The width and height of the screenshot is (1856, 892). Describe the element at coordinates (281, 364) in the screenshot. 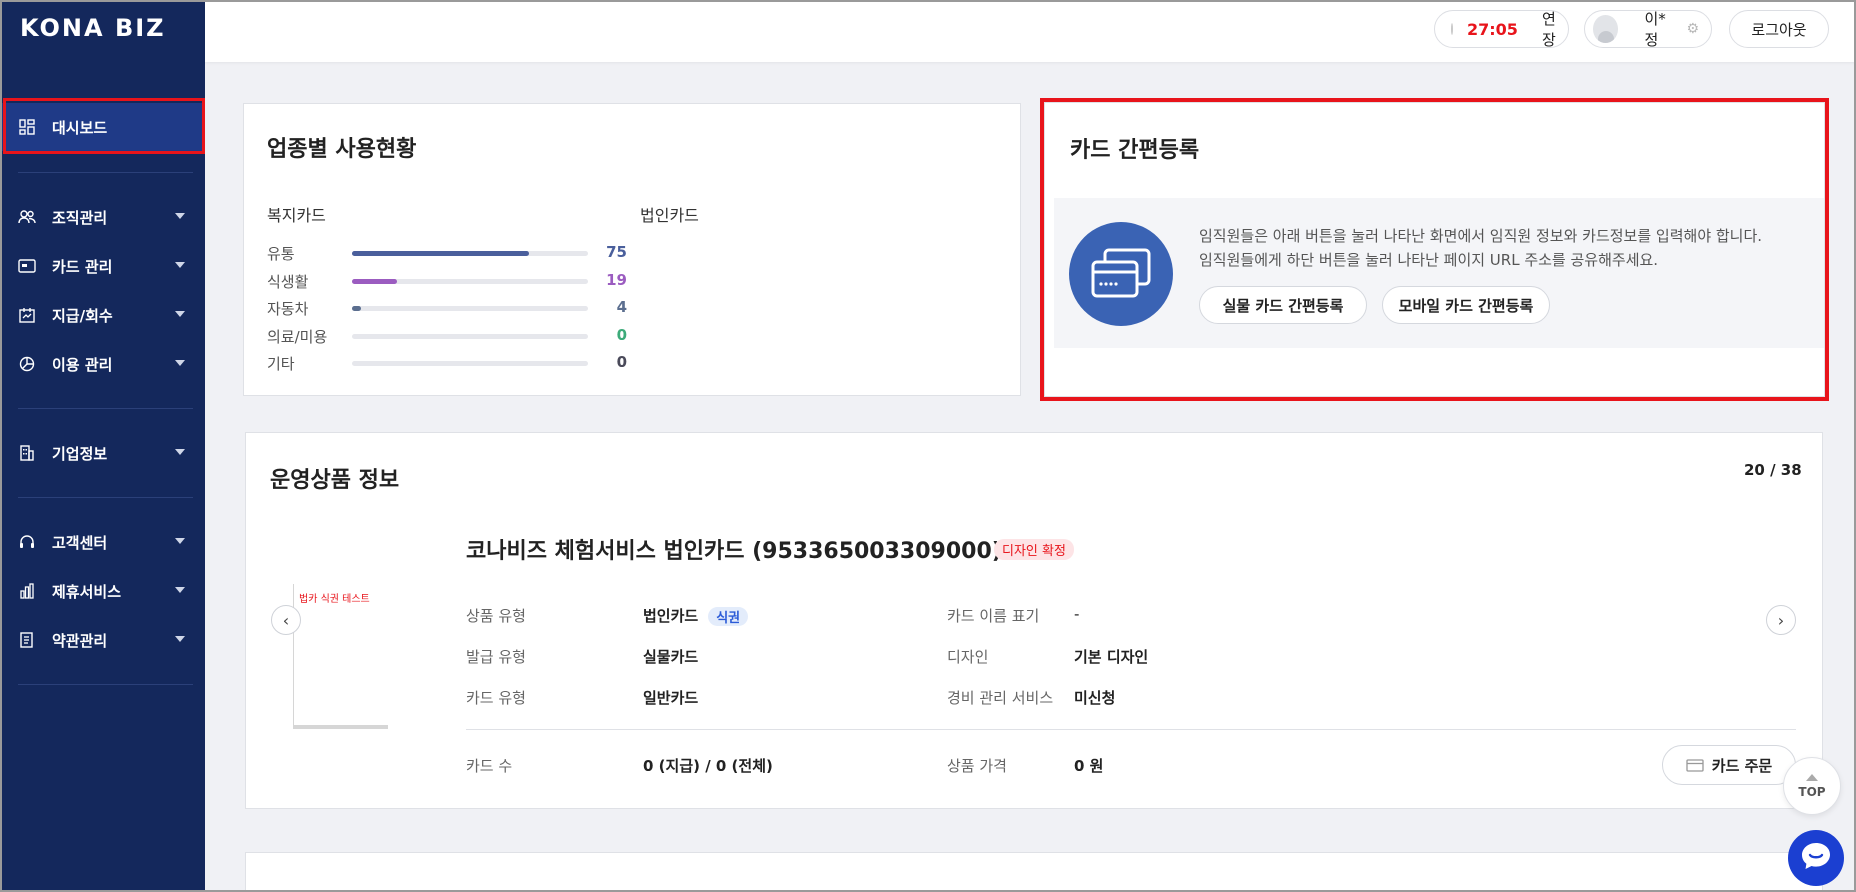

I see `usage-row-label: 기타` at that location.